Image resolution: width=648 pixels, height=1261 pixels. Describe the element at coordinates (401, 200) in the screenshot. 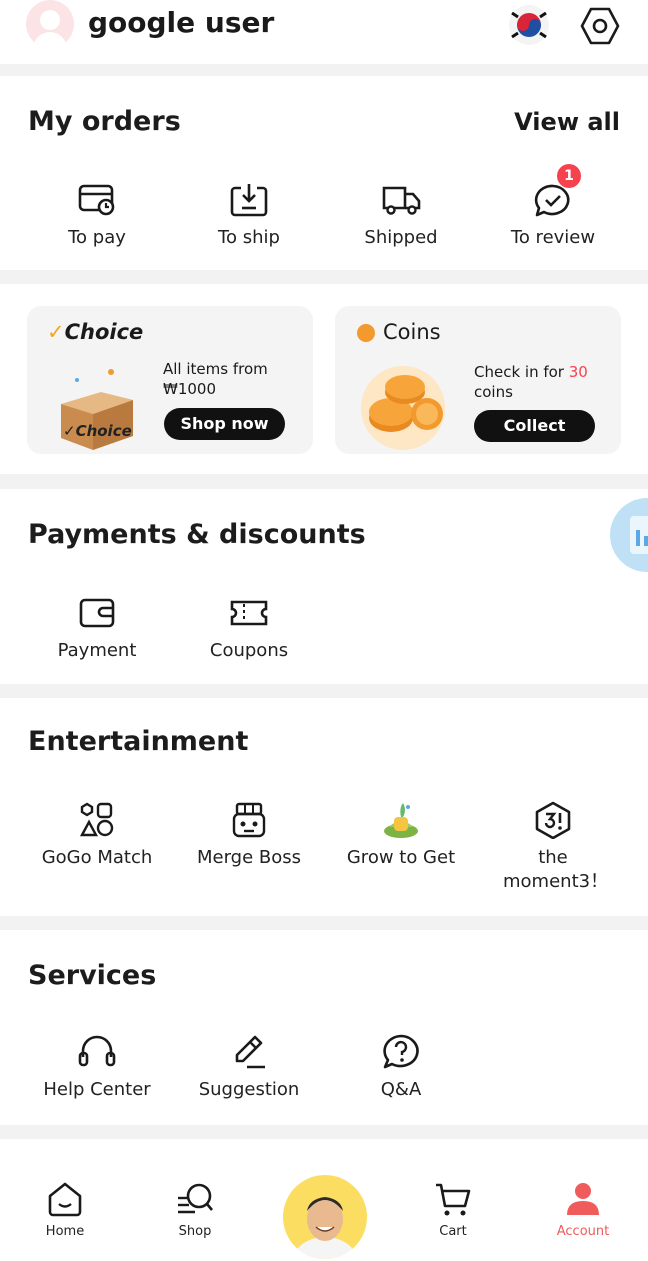

I see `truck-icon` at that location.